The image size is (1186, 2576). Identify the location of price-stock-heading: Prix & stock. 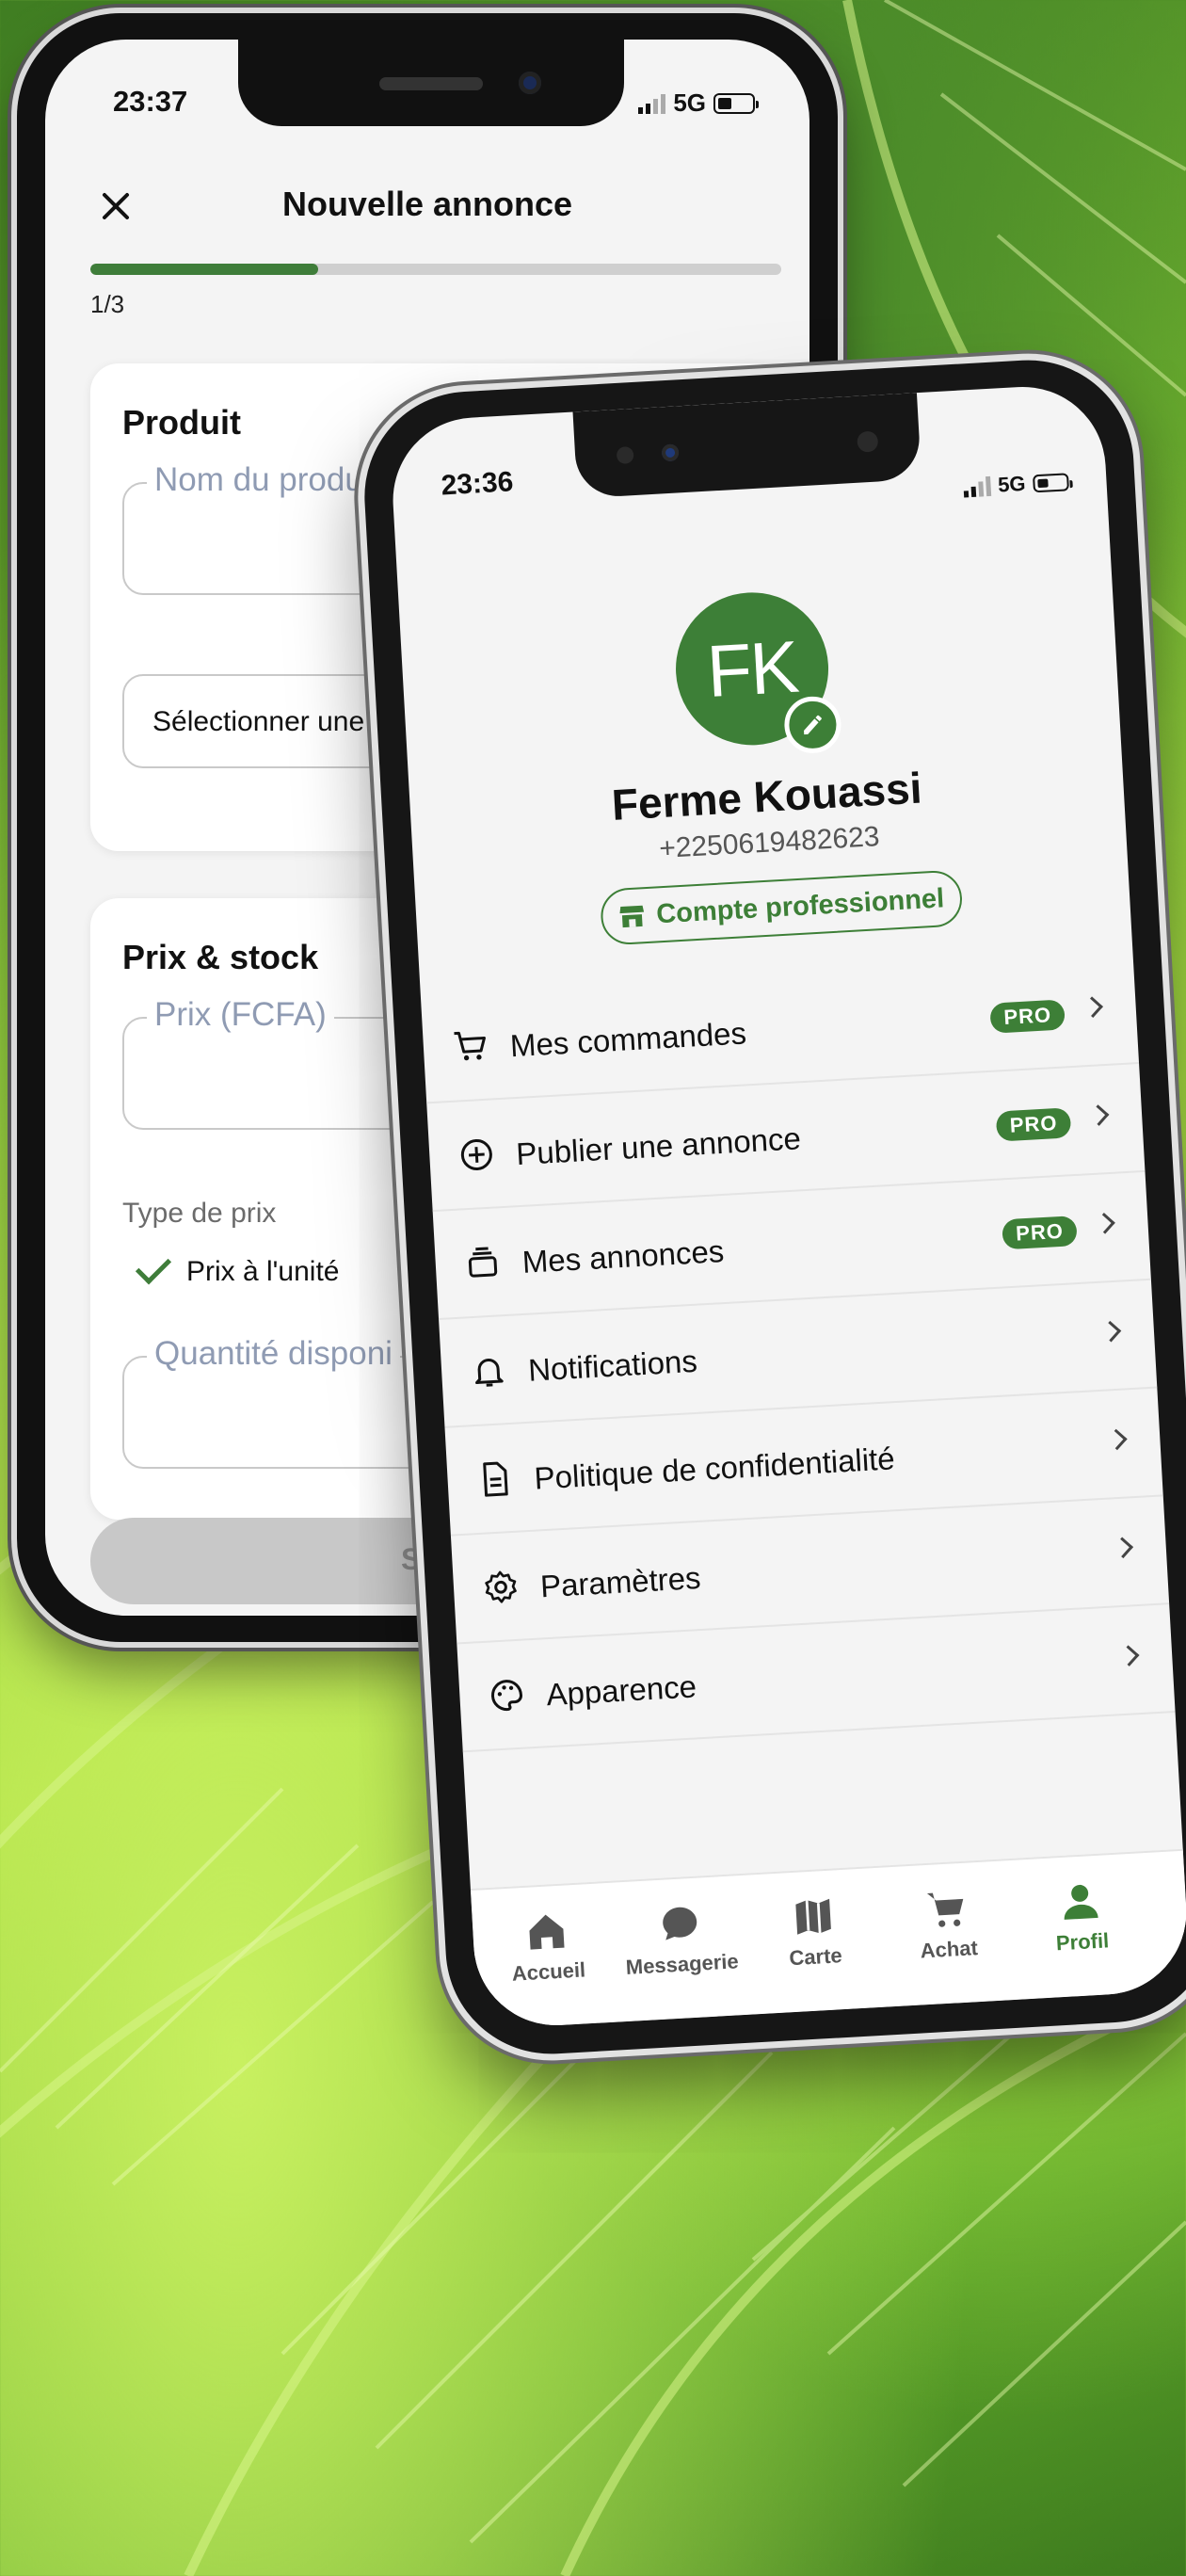
(220, 957).